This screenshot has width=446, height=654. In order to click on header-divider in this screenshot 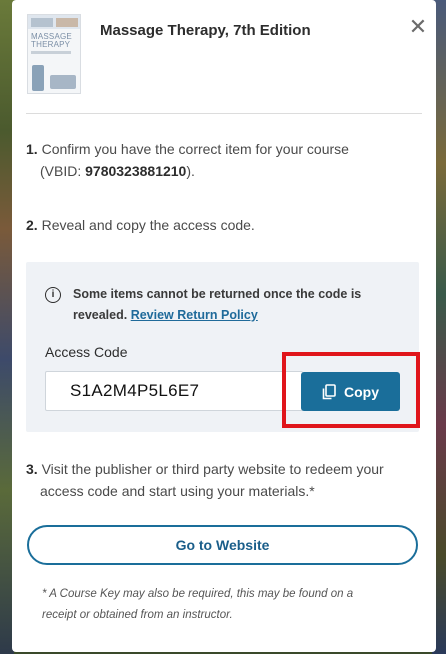, I will do `click(224, 113)`.